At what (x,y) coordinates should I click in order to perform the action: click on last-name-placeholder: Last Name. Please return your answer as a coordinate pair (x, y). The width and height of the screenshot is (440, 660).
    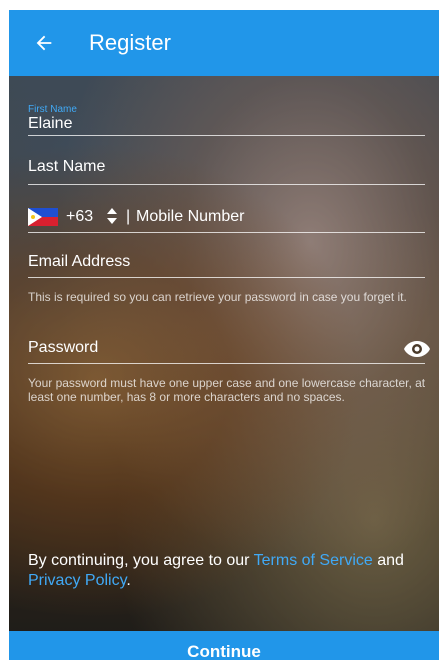
    Looking at the image, I should click on (67, 166).